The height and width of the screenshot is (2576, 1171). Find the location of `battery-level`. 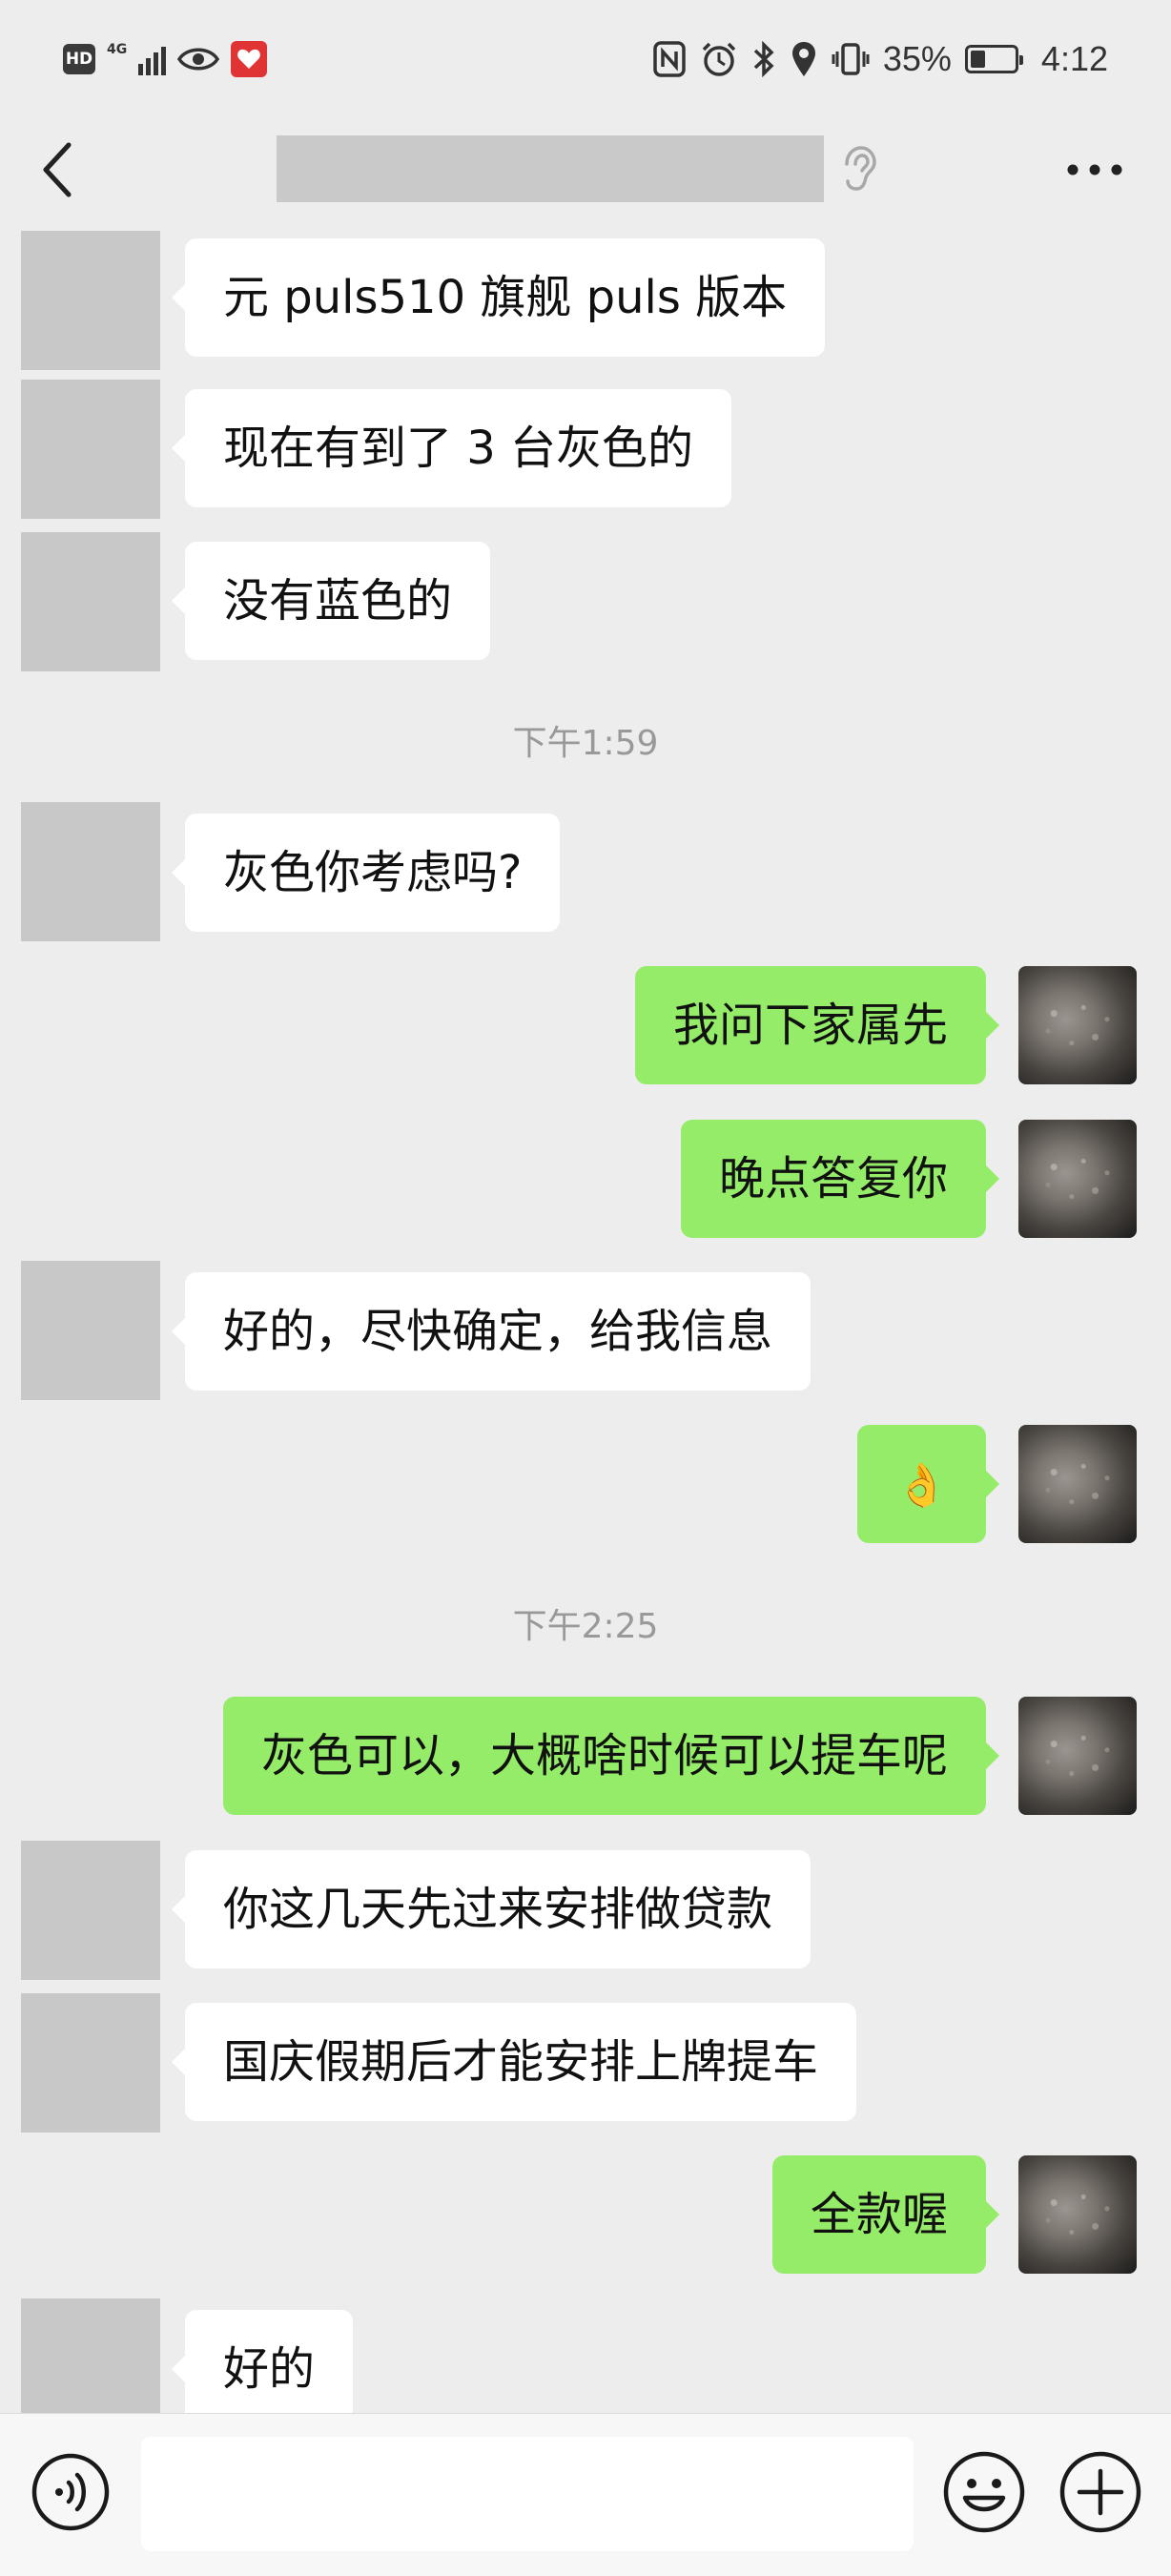

battery-level is located at coordinates (978, 59).